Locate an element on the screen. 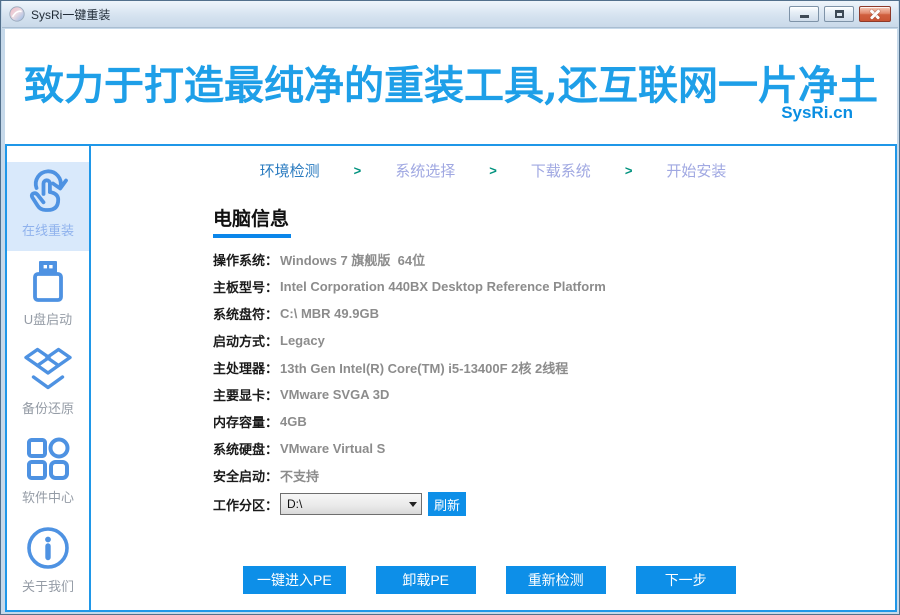 The height and width of the screenshot is (615, 900). info-label: 系统盘符： is located at coordinates (246, 314).